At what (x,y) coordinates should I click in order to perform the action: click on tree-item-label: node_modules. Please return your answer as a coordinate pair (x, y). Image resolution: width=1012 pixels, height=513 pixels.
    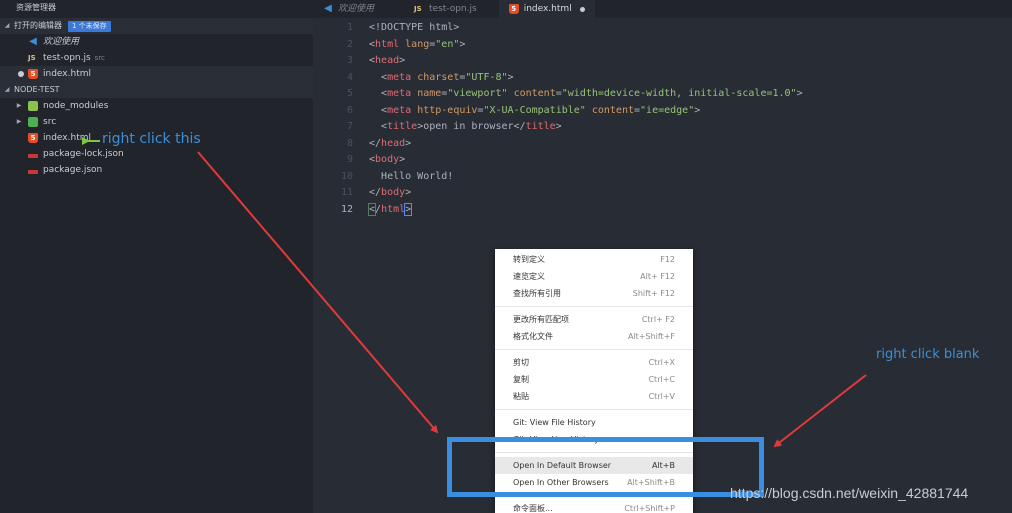
    Looking at the image, I should click on (76, 106).